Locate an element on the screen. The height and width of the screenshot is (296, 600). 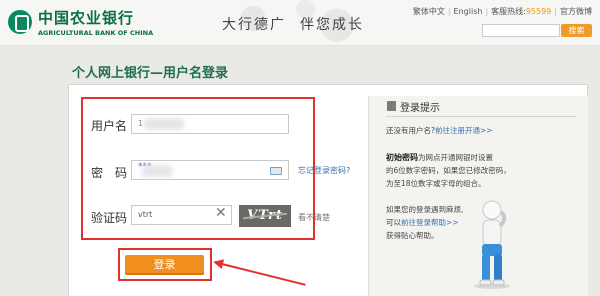
page-title: 个人网上银行—用户名登录 is located at coordinates (150, 73).